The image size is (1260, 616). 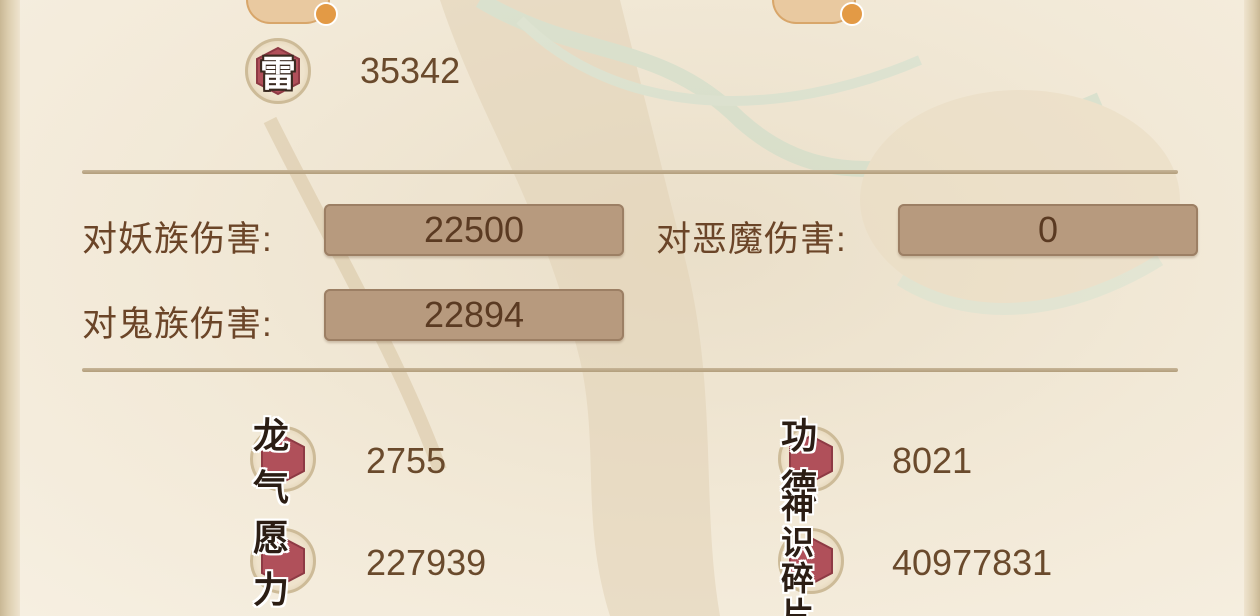 What do you see at coordinates (852, 14) in the screenshot?
I see `shield-badge-icon` at bounding box center [852, 14].